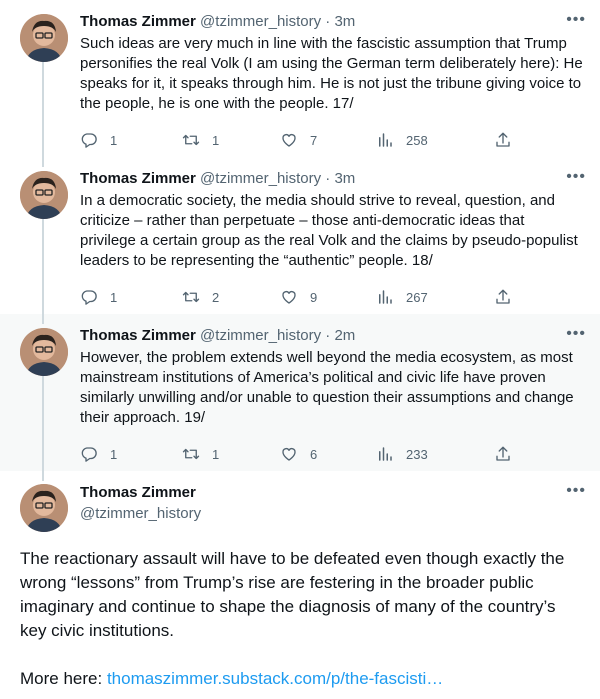  What do you see at coordinates (216, 297) in the screenshot?
I see `retweet-count: 2` at bounding box center [216, 297].